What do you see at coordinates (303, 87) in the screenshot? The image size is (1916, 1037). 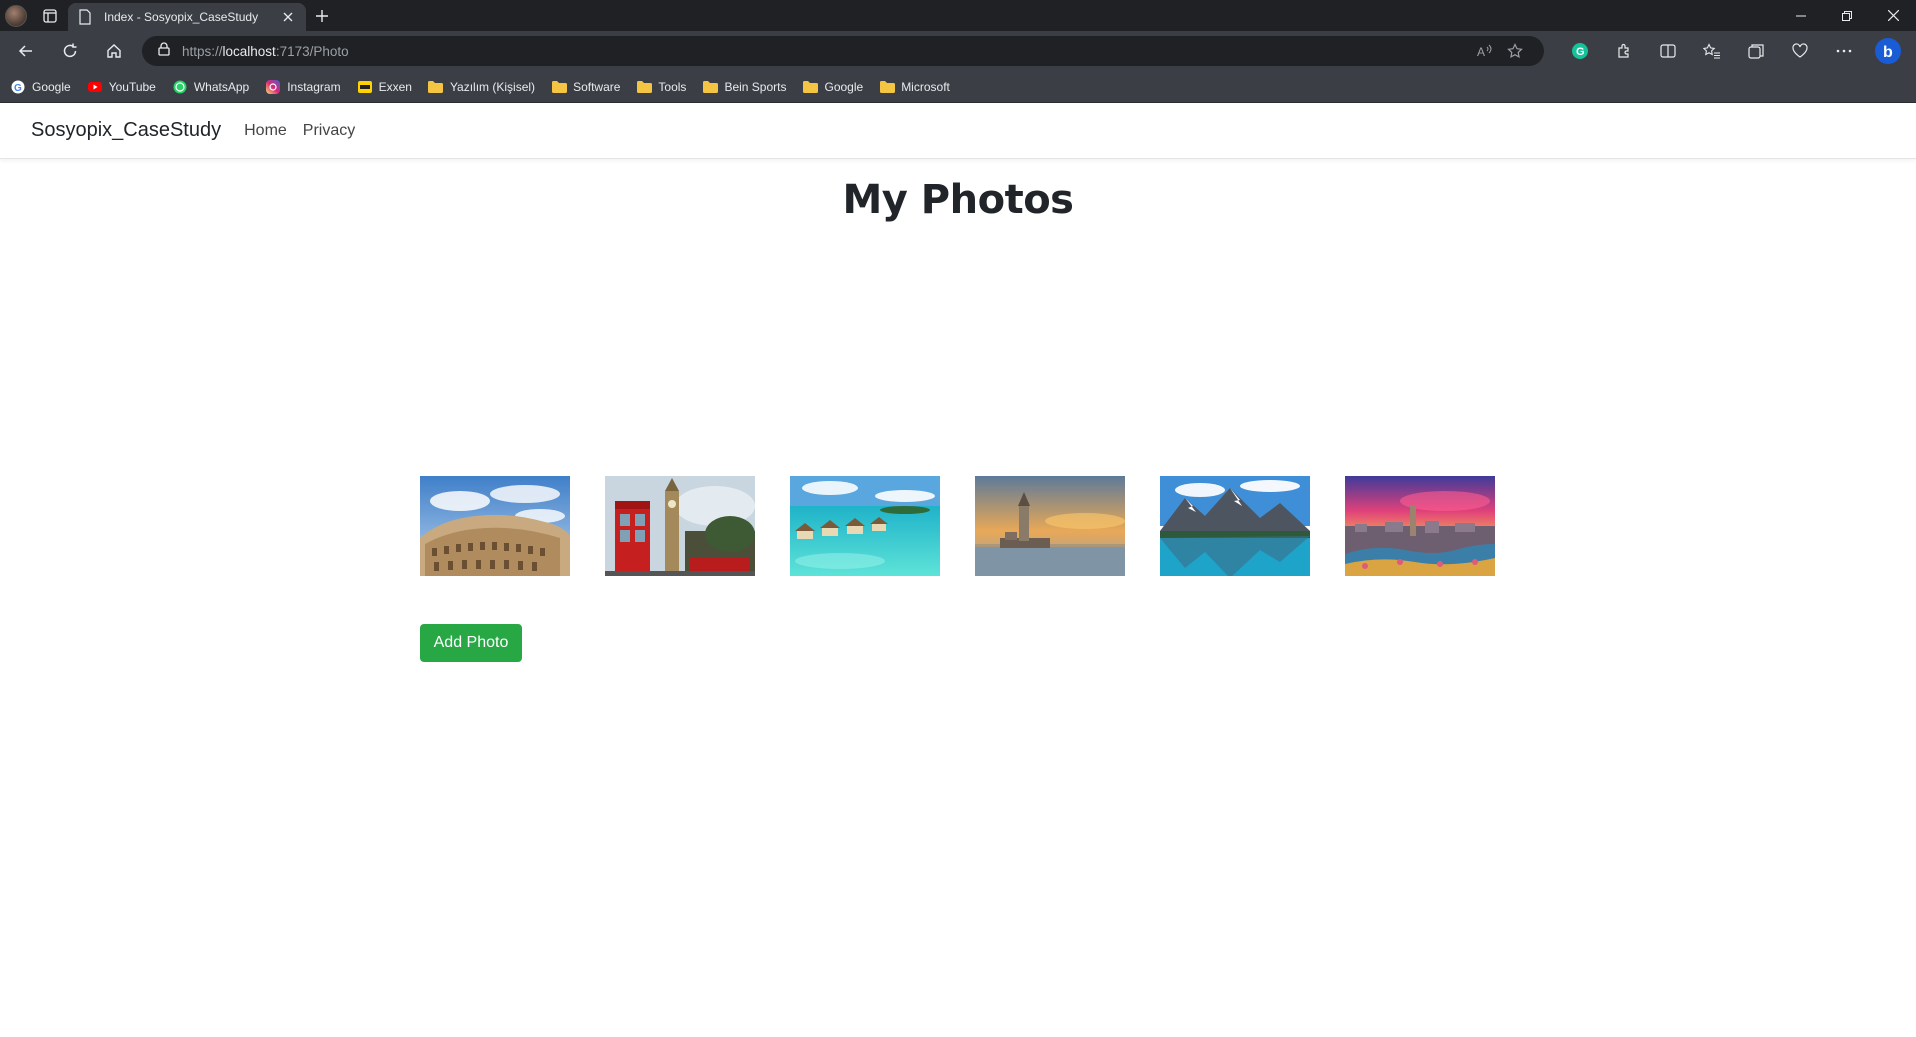 I see `bookmark-instagram: Instagram` at bounding box center [303, 87].